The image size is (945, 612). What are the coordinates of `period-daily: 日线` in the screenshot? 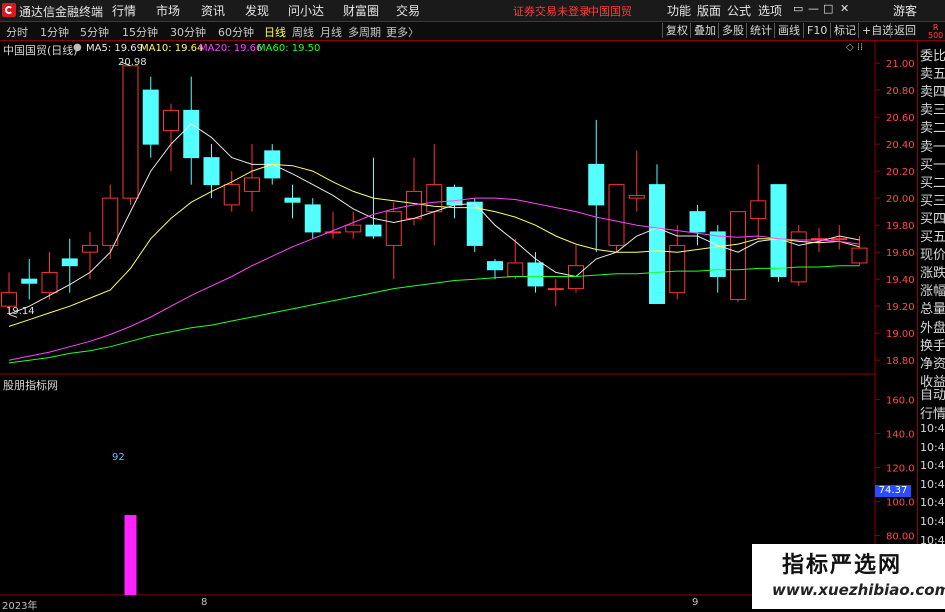 It's located at (275, 32).